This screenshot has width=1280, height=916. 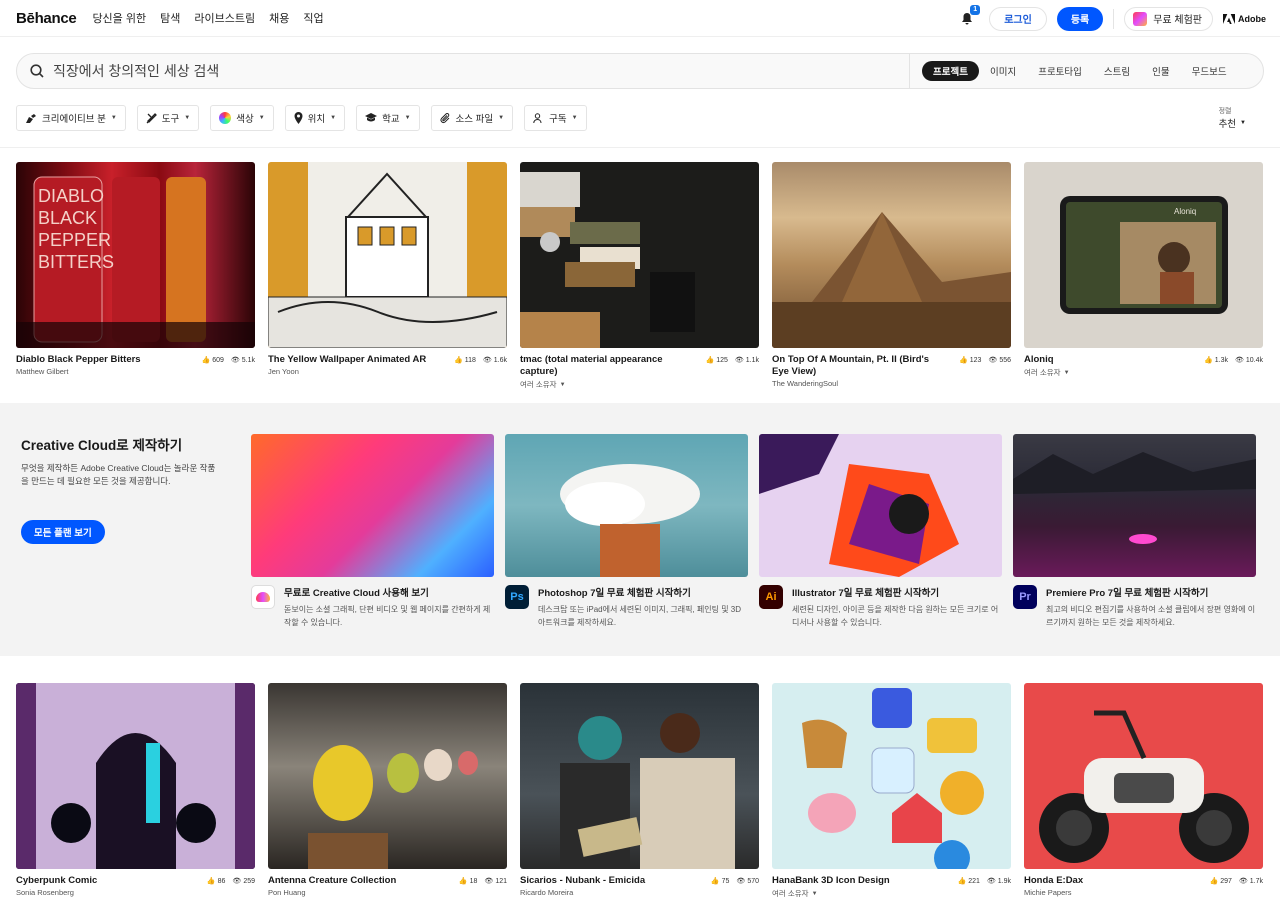 I want to click on project-owner: Jen Yoon, so click(x=347, y=371).